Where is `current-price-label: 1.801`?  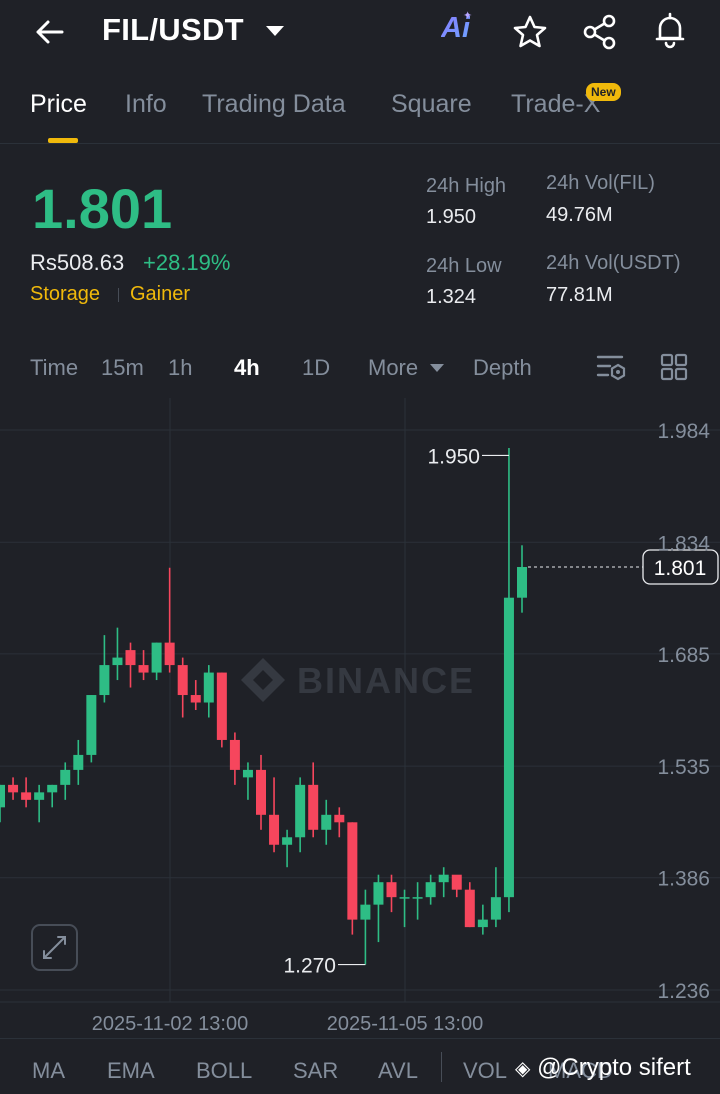
current-price-label: 1.801 is located at coordinates (680, 568).